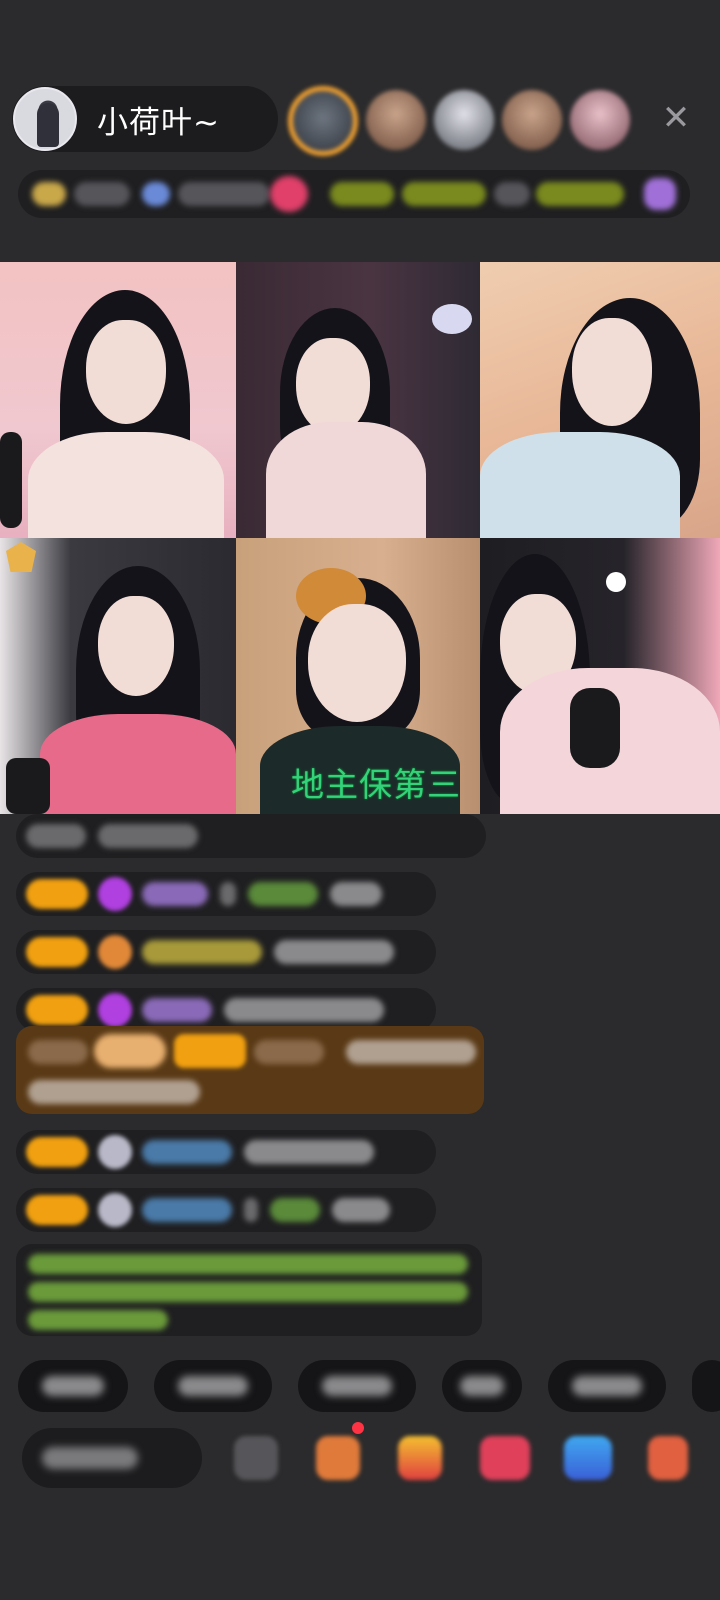 Image resolution: width=720 pixels, height=1600 pixels. I want to click on close-icon: ✕, so click(676, 118).